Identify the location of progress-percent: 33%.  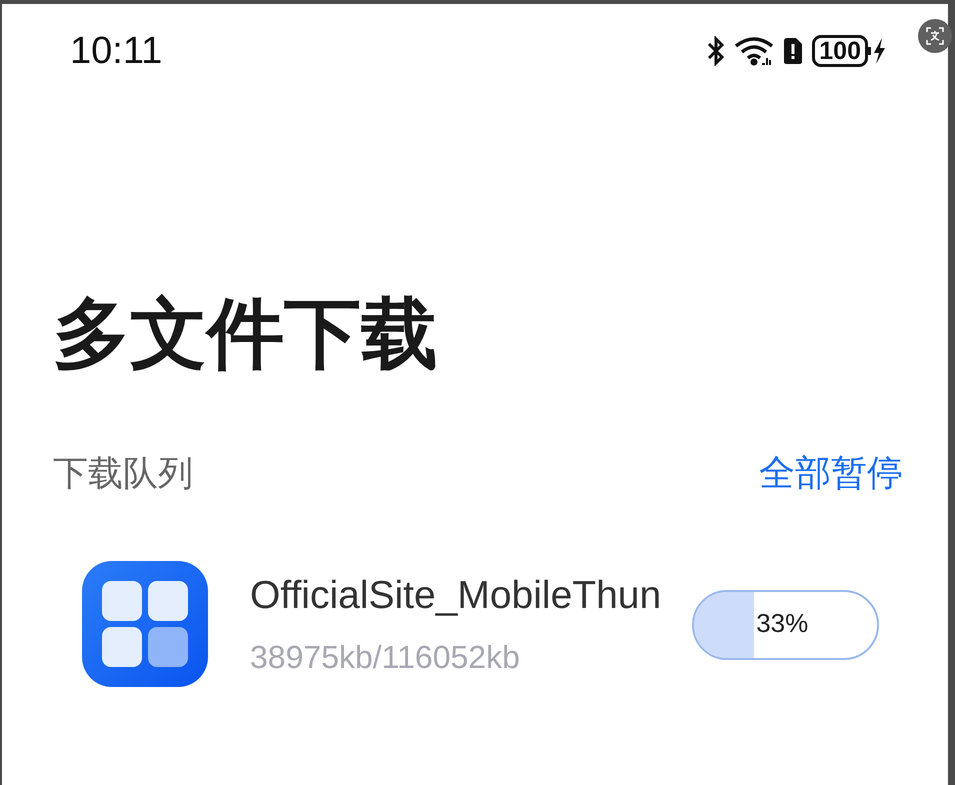
(782, 623).